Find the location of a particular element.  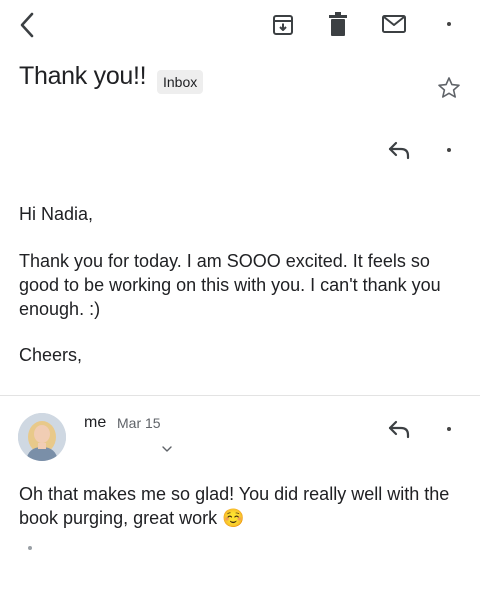

back-button is located at coordinates (27, 25).